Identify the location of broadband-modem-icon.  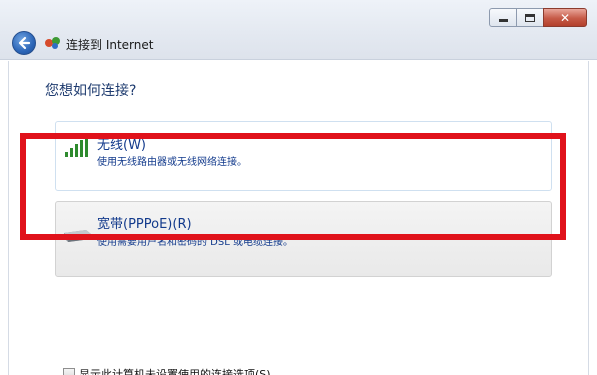
(77, 236).